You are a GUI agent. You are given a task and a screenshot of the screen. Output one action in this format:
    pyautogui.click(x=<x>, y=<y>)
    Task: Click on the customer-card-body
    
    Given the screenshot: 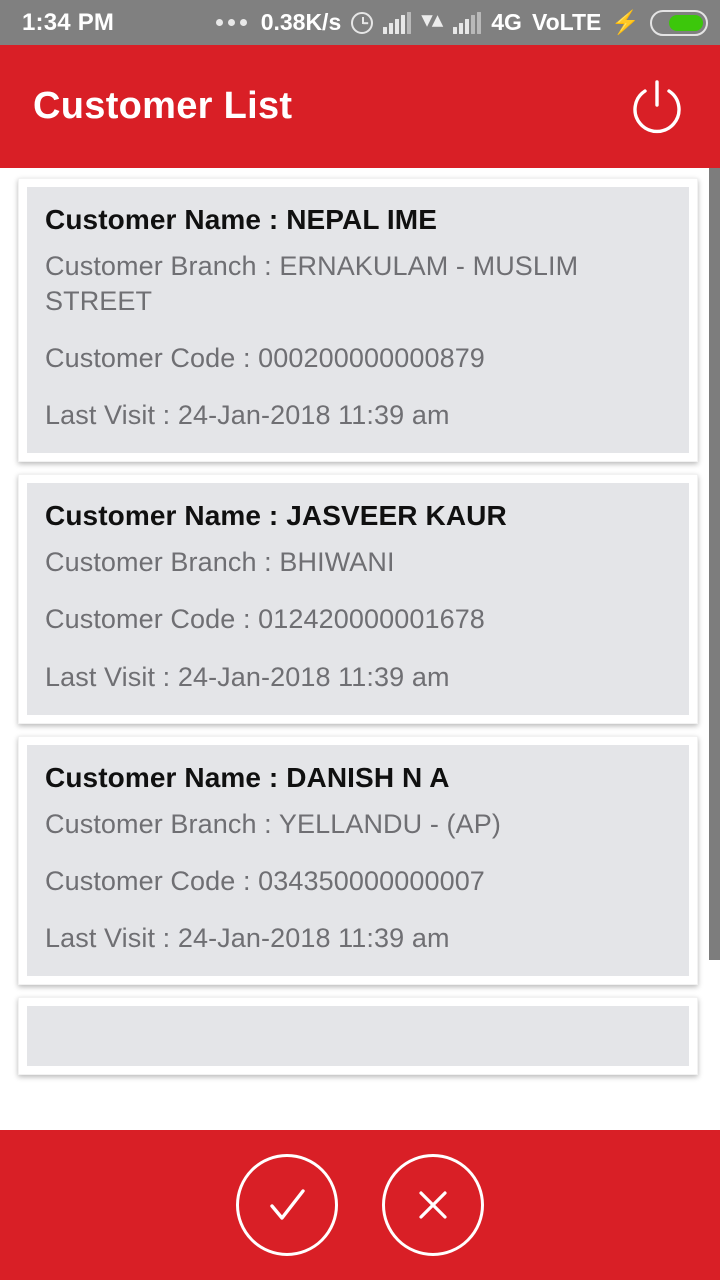 What is the action you would take?
    pyautogui.click(x=358, y=1035)
    